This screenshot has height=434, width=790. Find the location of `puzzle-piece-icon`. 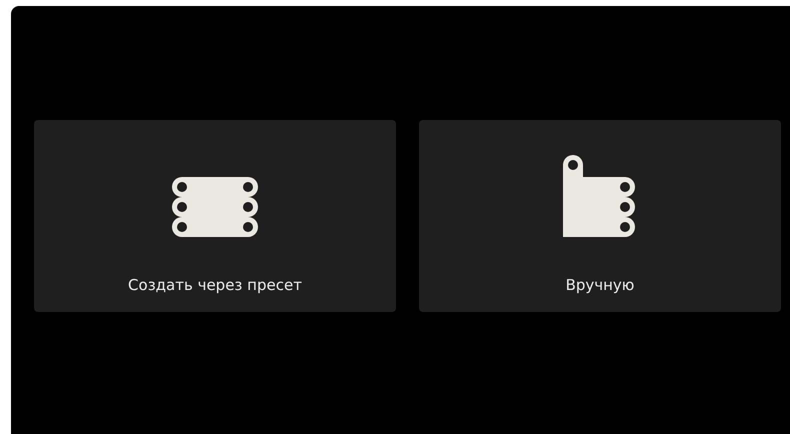

puzzle-piece-icon is located at coordinates (600, 195).